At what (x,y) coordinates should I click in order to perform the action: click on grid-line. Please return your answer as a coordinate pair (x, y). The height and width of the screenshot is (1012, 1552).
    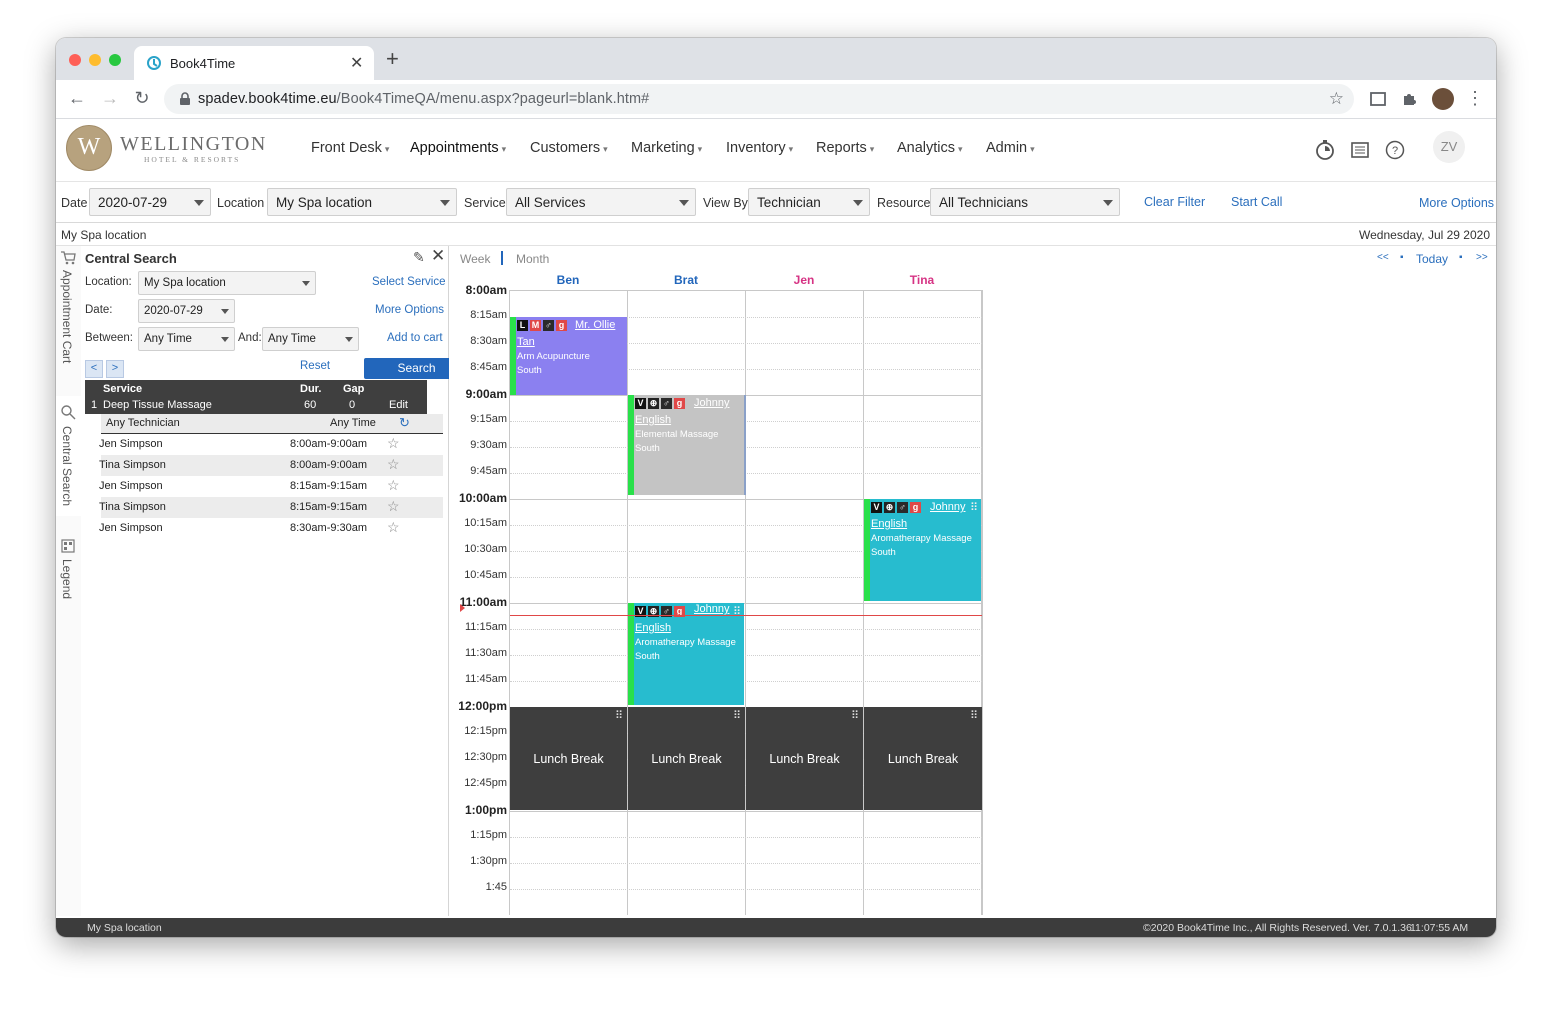
    Looking at the image, I should click on (746, 603).